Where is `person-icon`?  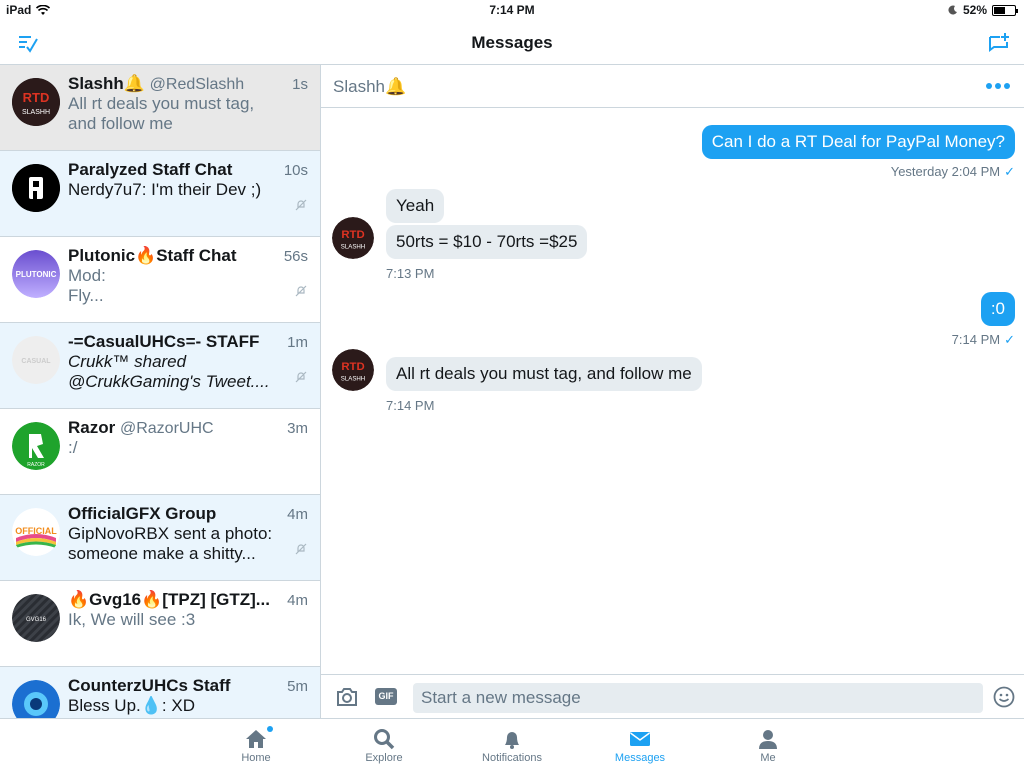
person-icon is located at coordinates (768, 739).